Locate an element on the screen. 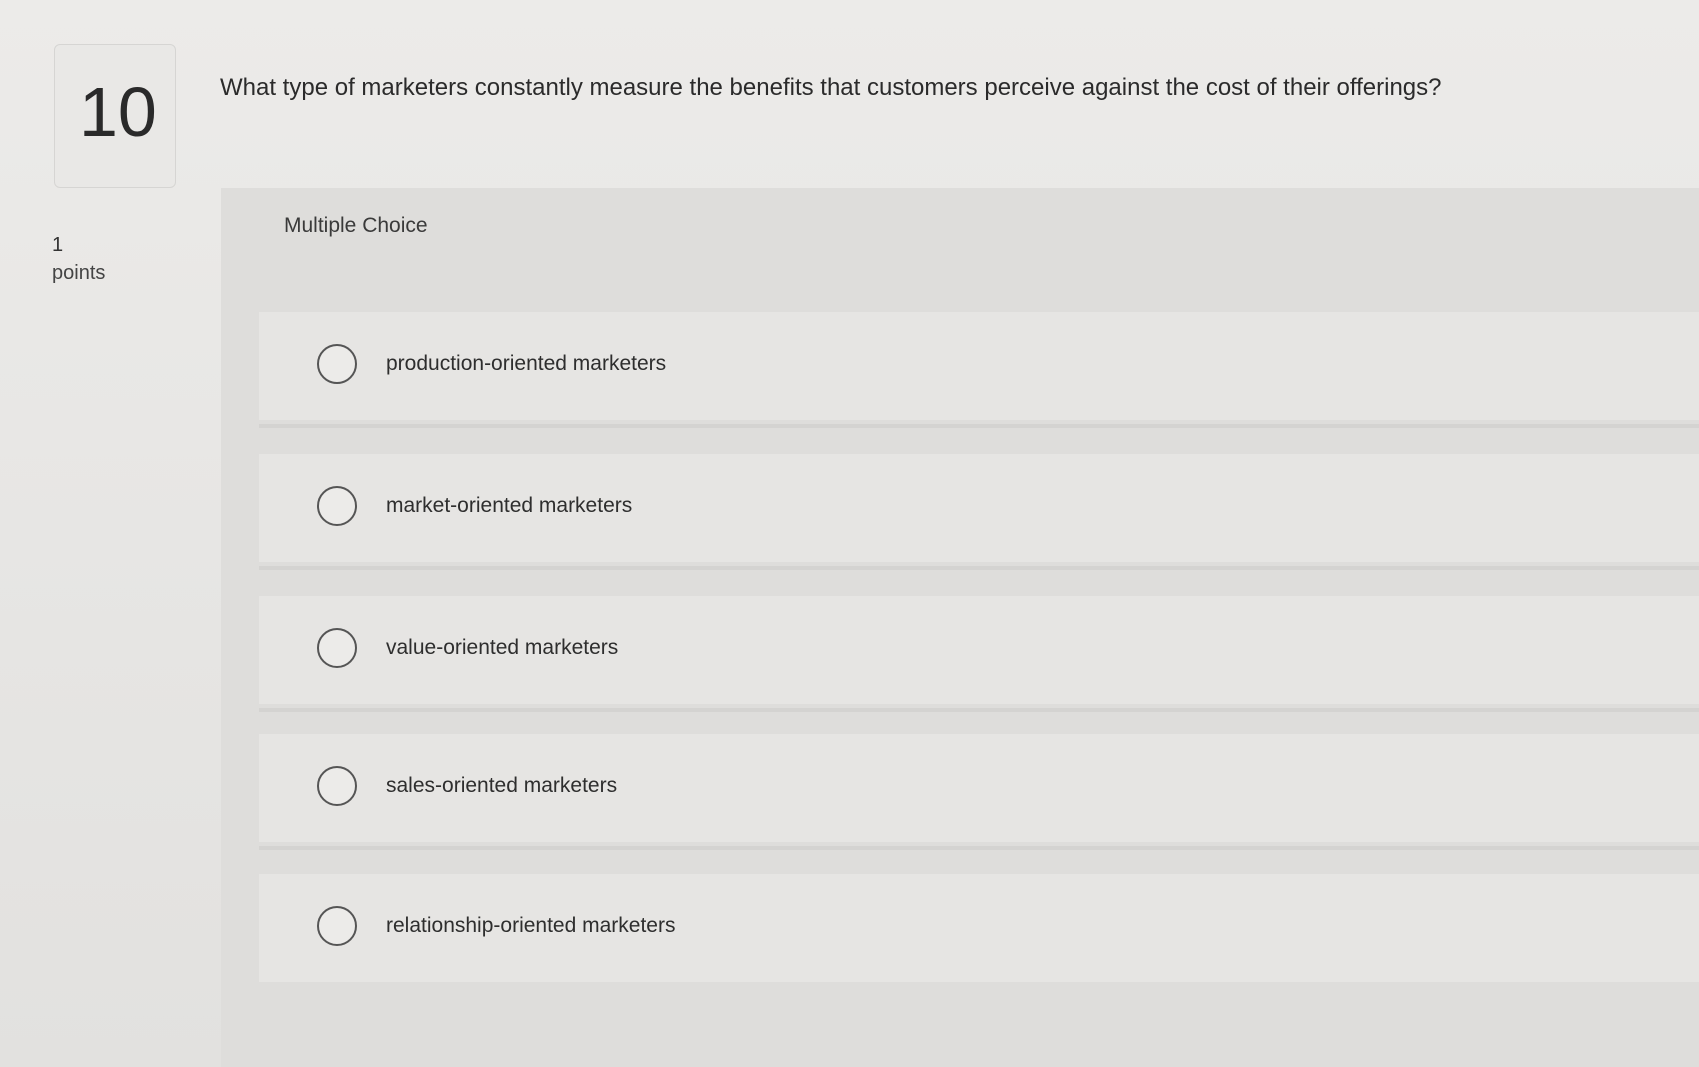 Image resolution: width=1699 pixels, height=1067 pixels. question-type-label: Multiple Choice is located at coordinates (356, 225).